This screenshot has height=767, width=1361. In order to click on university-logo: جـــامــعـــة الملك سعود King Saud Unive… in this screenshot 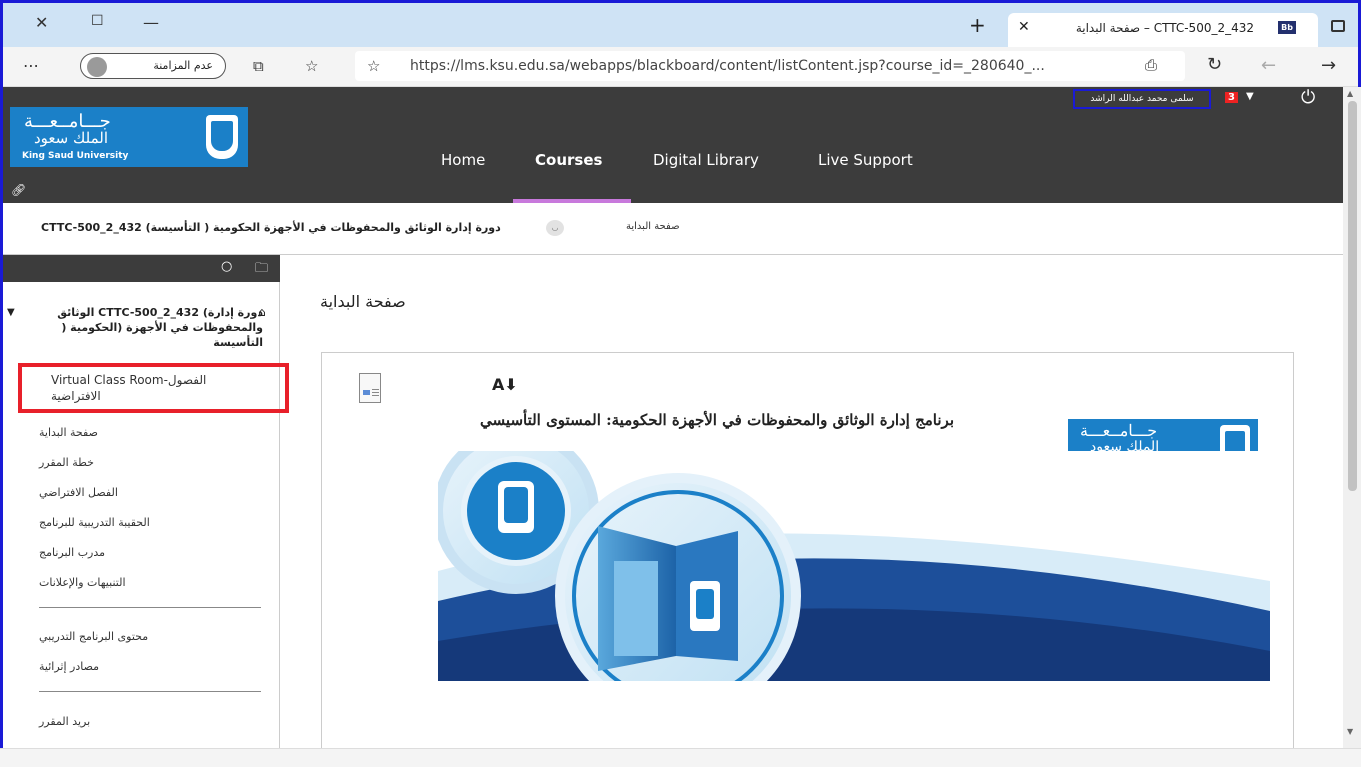, I will do `click(129, 137)`.